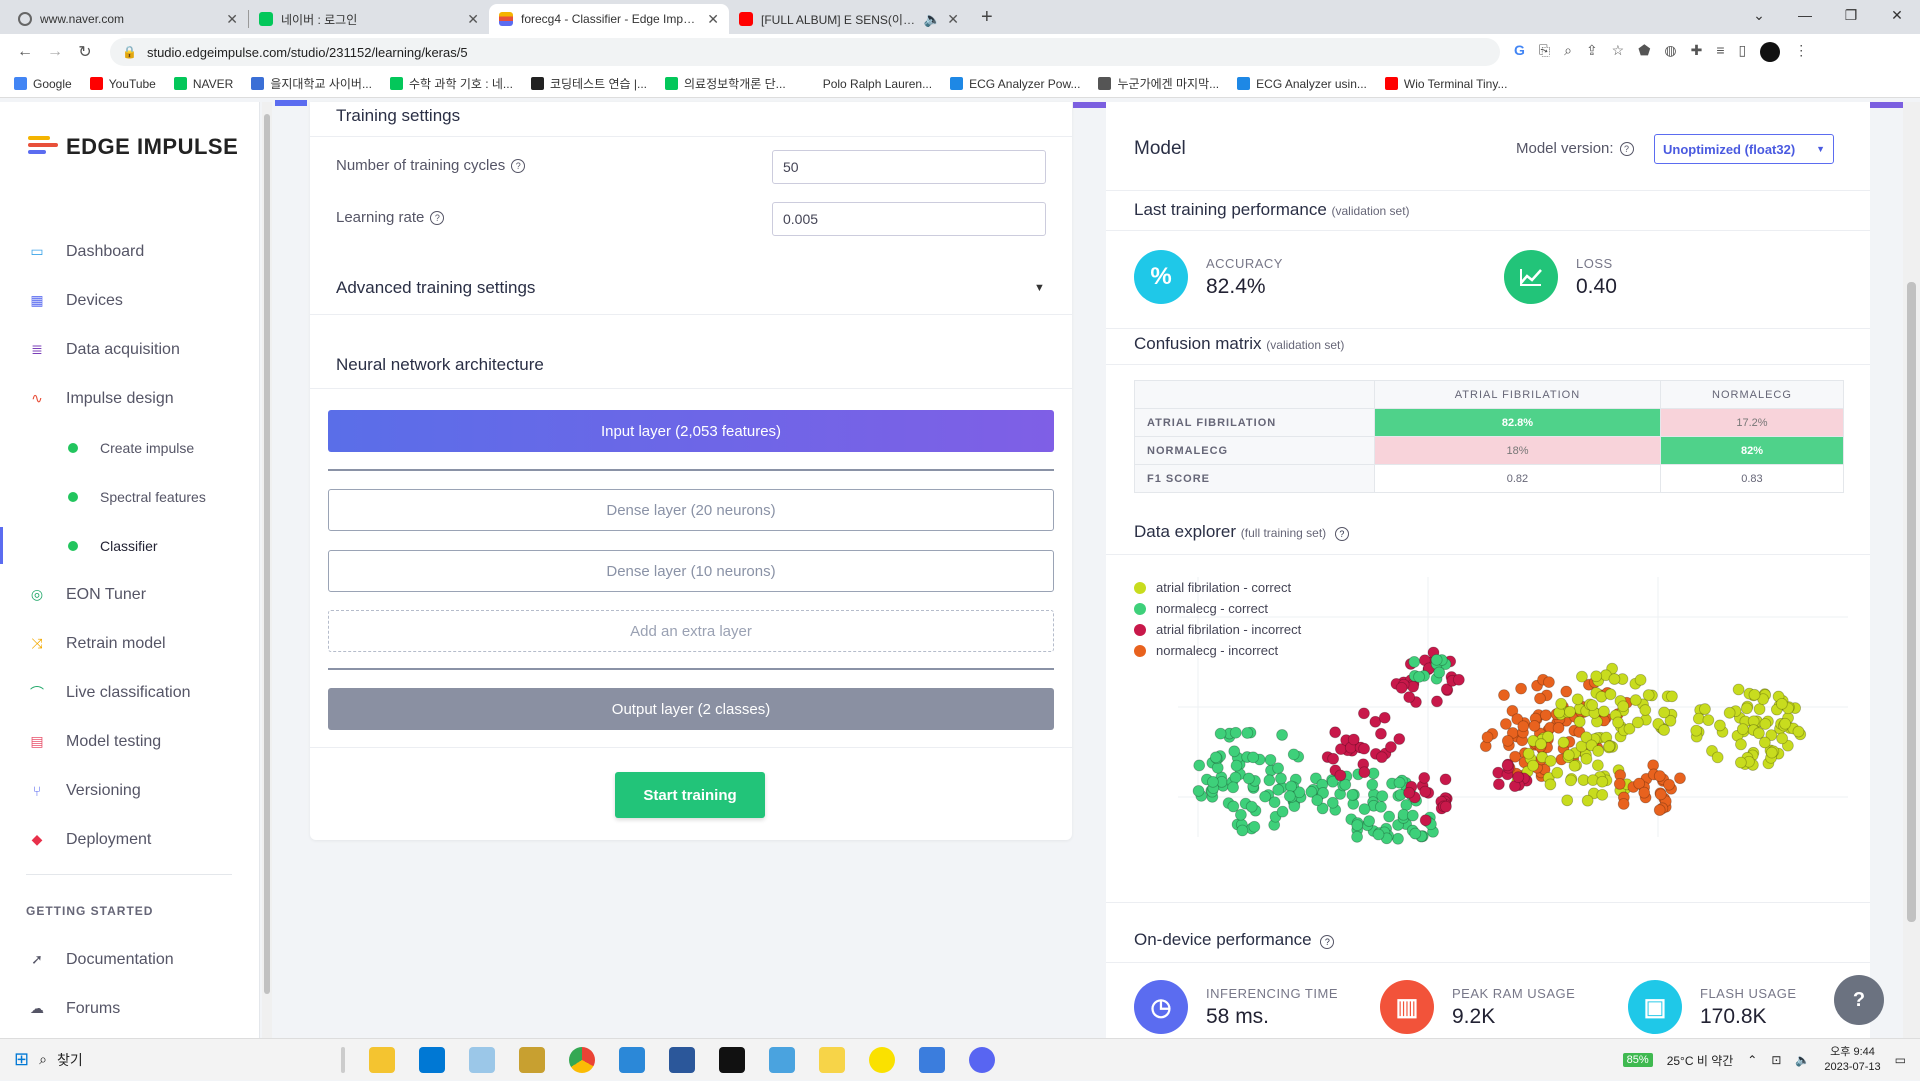 This screenshot has height=1081, width=1920. What do you see at coordinates (691, 431) in the screenshot?
I see `input-layer: Input layer (2,053 features)` at bounding box center [691, 431].